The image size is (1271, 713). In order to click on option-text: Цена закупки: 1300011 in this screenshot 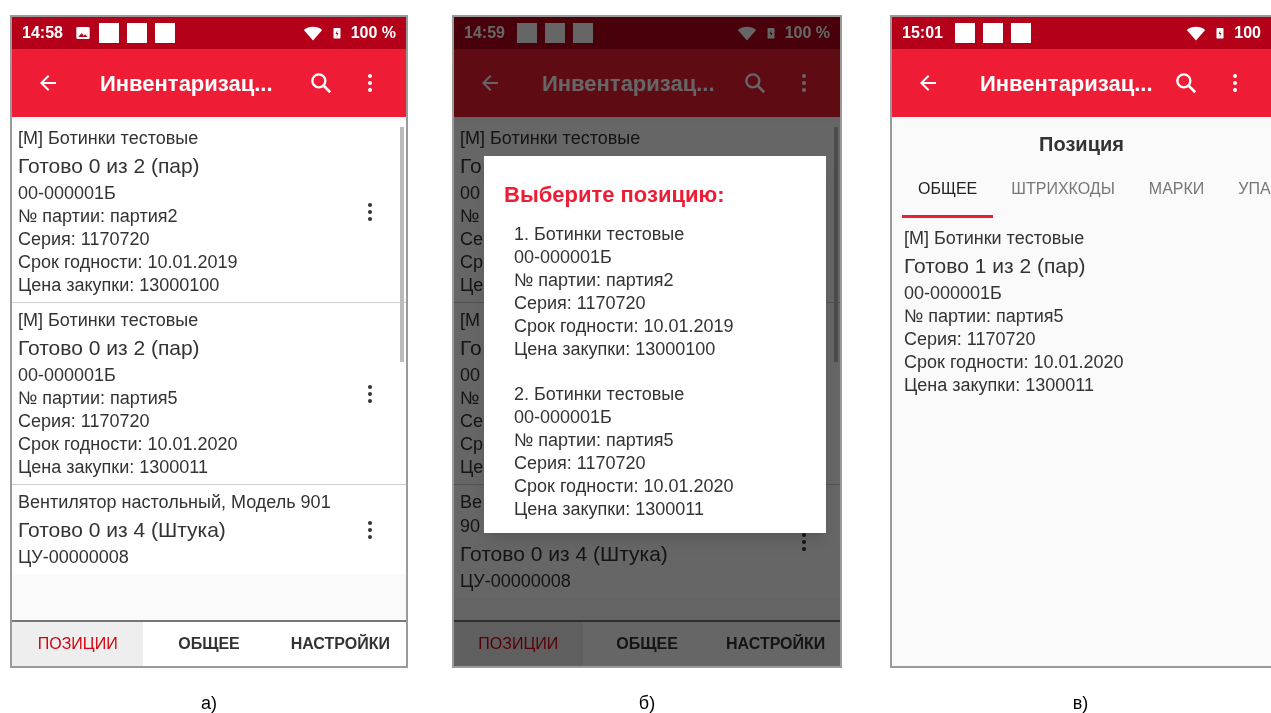, I will do `click(665, 509)`.